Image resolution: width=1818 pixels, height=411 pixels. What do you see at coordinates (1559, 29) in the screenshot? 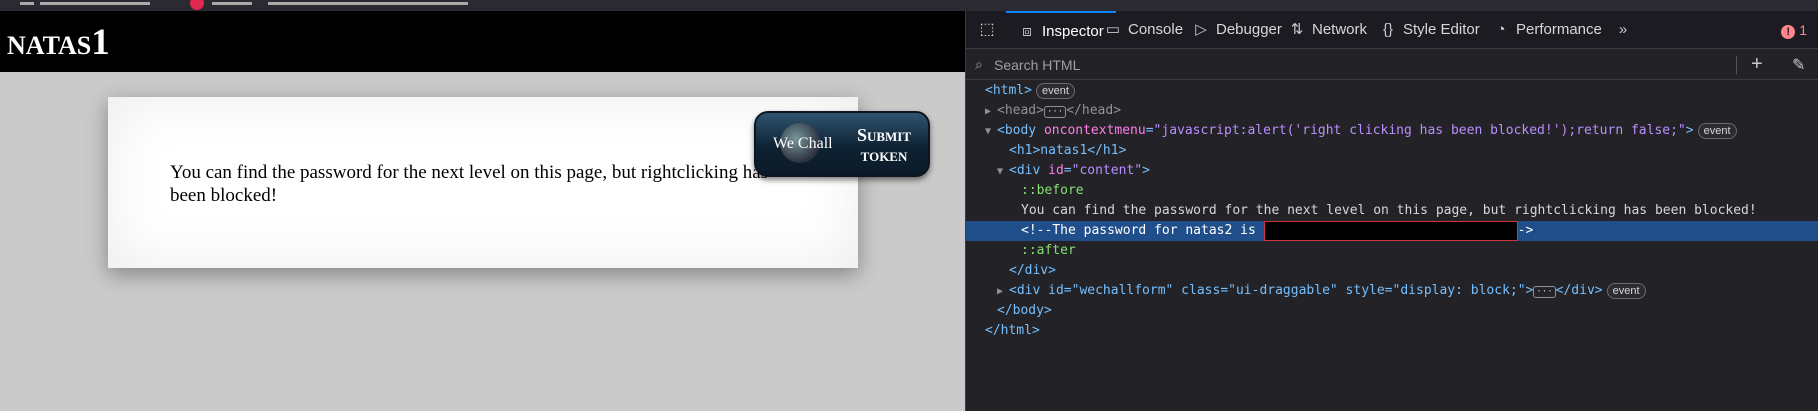
I see `tab-label: Performance` at bounding box center [1559, 29].